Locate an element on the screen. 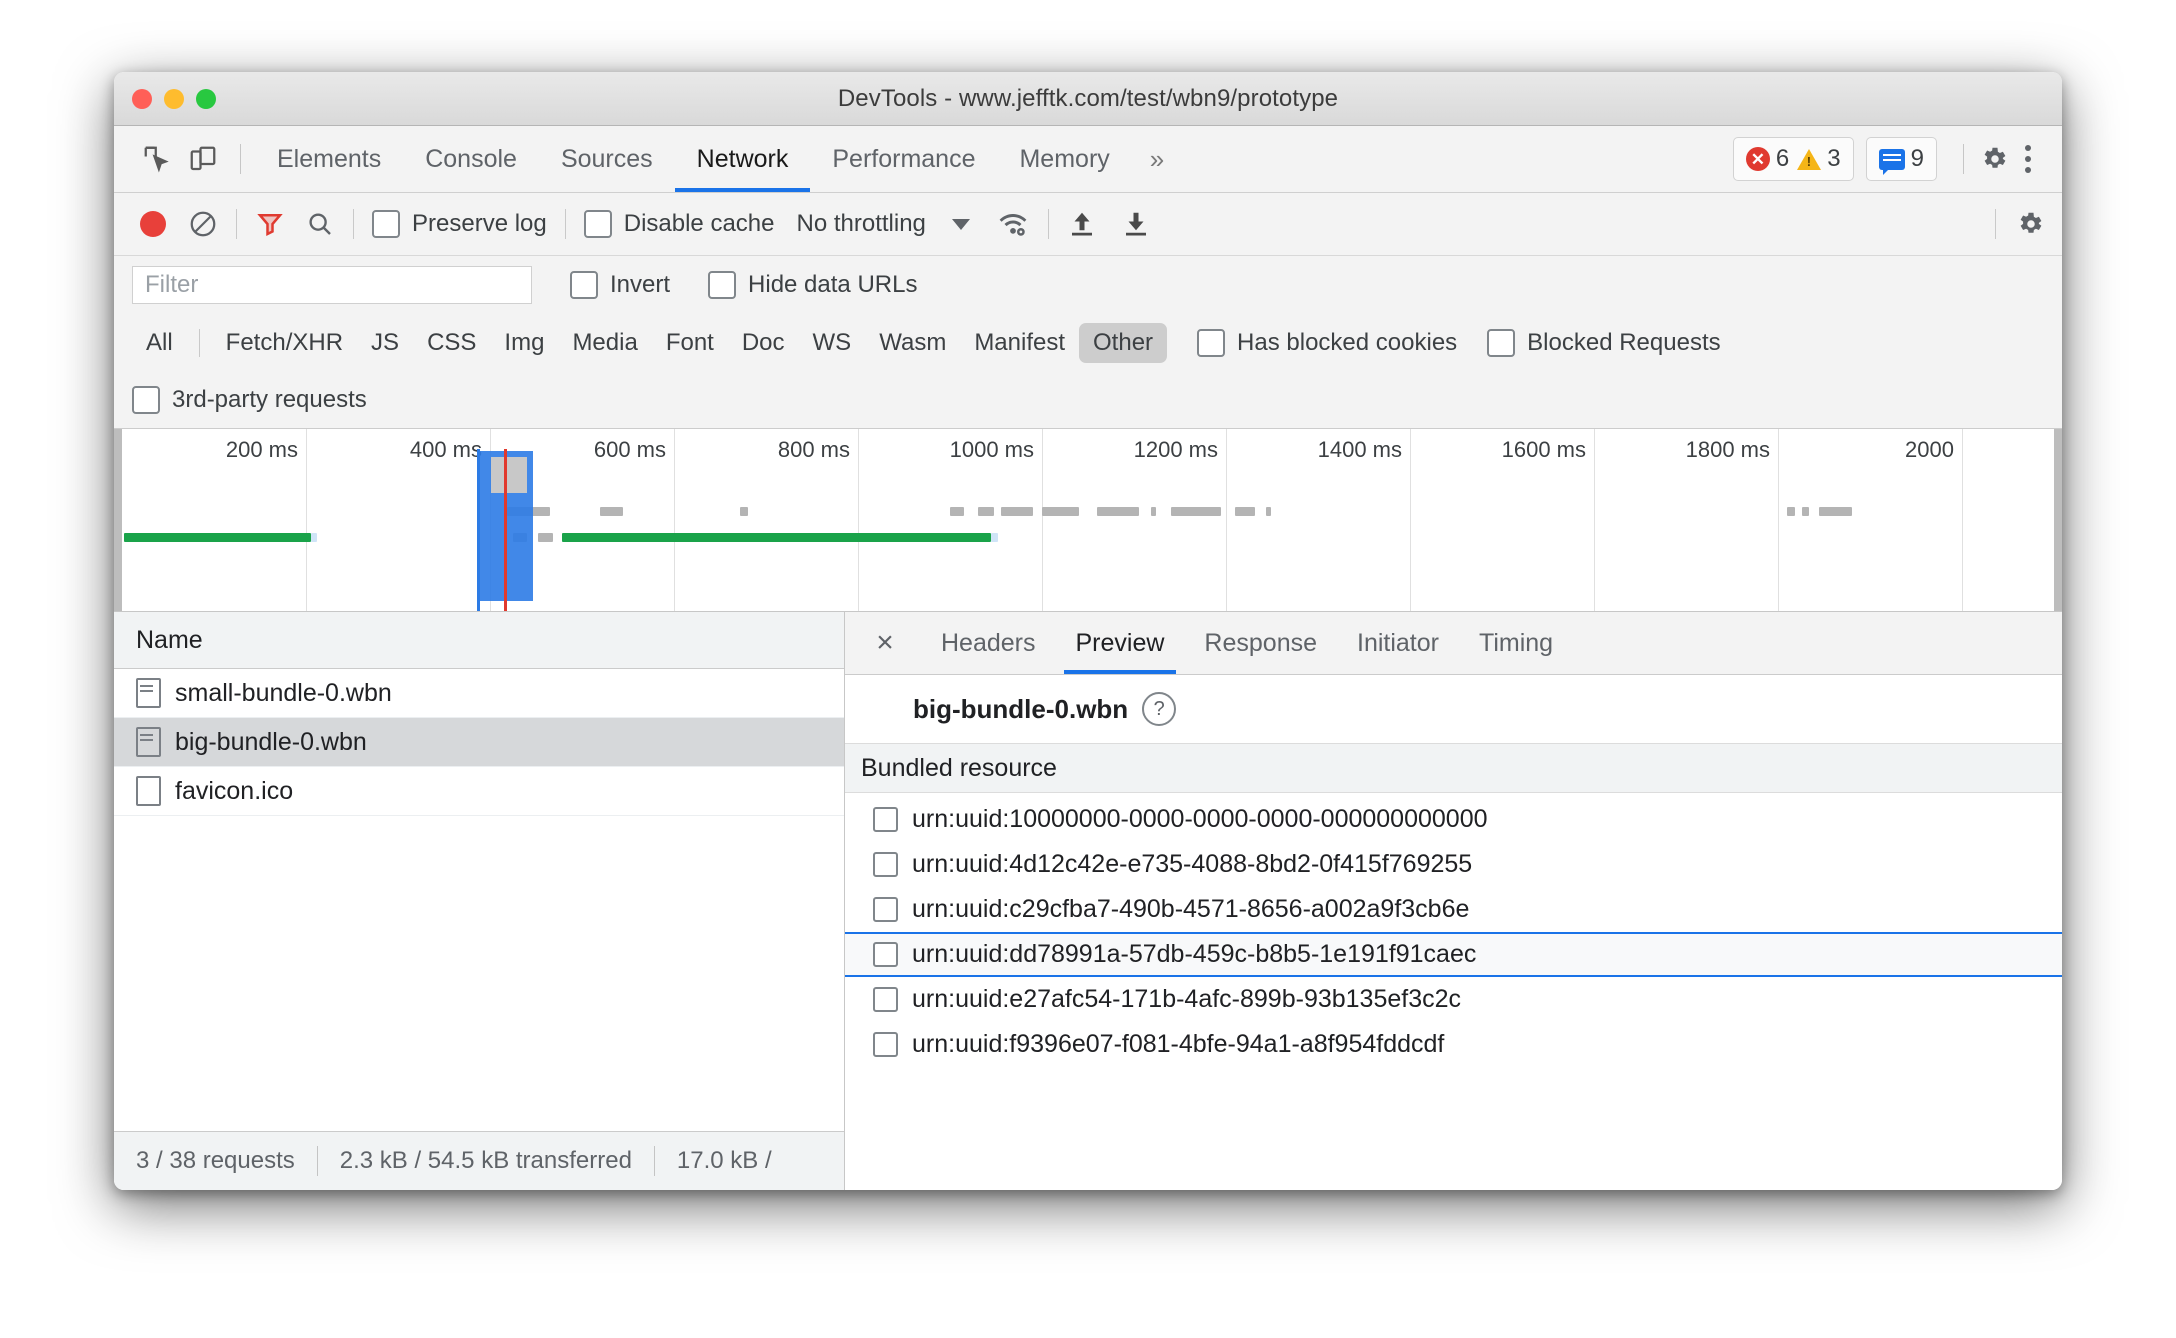  clear-button is located at coordinates (203, 224).